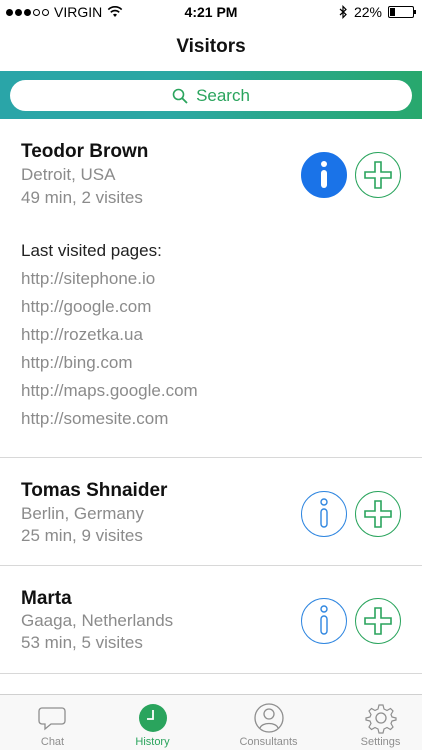 The height and width of the screenshot is (750, 422). What do you see at coordinates (52, 742) in the screenshot?
I see `tab-label: Chat` at bounding box center [52, 742].